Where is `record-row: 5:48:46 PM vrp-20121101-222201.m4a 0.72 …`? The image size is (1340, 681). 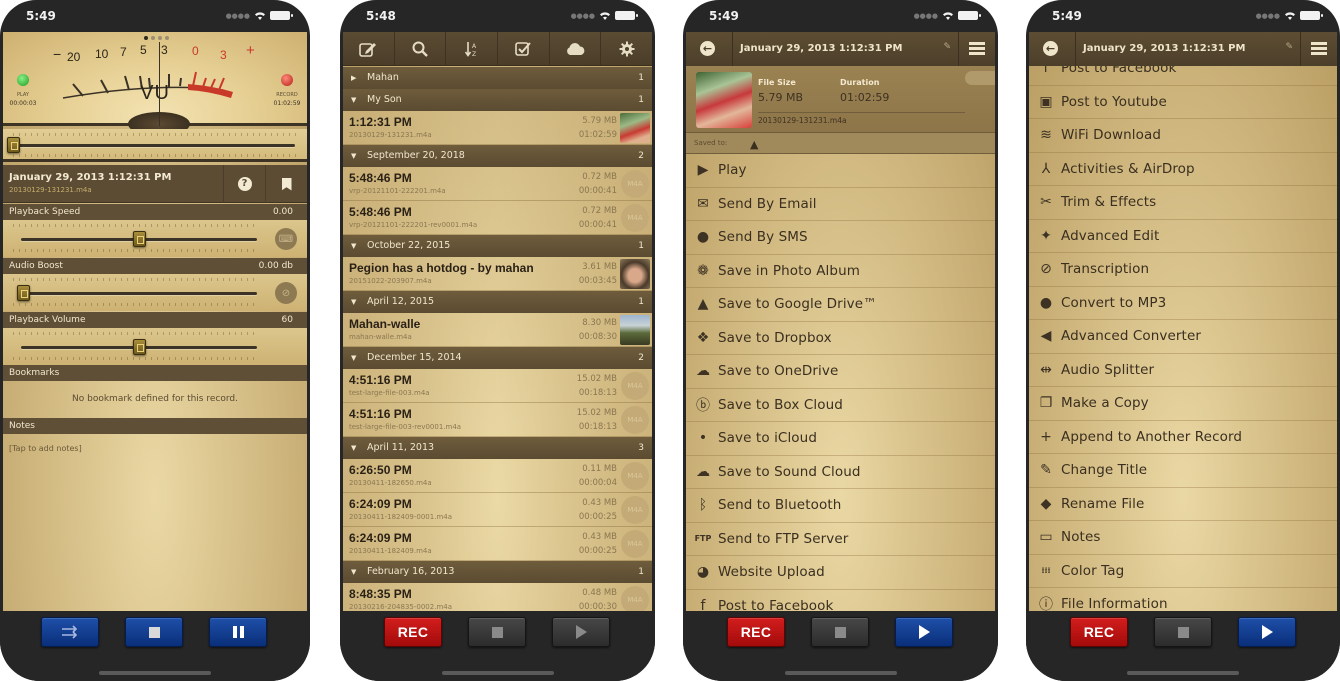 record-row: 5:48:46 PM vrp-20121101-222201.m4a 0.72 … is located at coordinates (497, 184).